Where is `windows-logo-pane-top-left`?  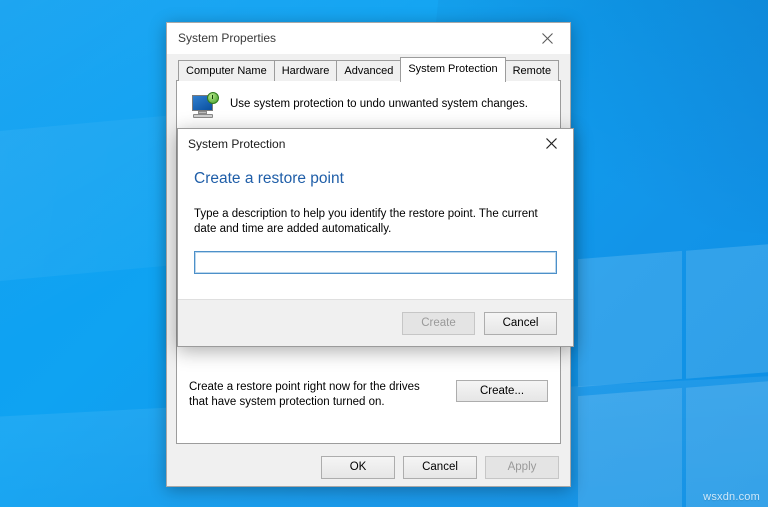 windows-logo-pane-top-left is located at coordinates (630, 319).